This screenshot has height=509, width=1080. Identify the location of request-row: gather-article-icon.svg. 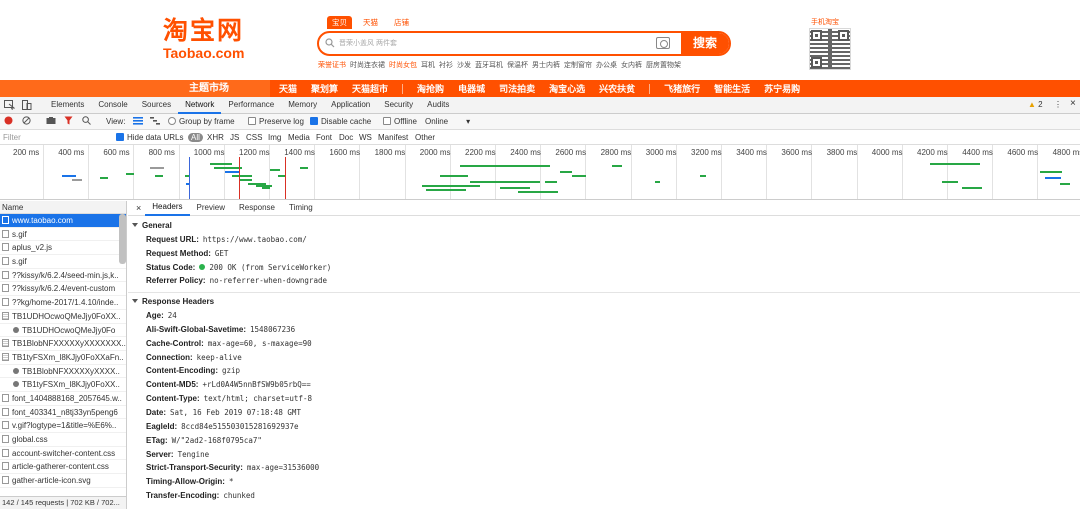
(63, 481).